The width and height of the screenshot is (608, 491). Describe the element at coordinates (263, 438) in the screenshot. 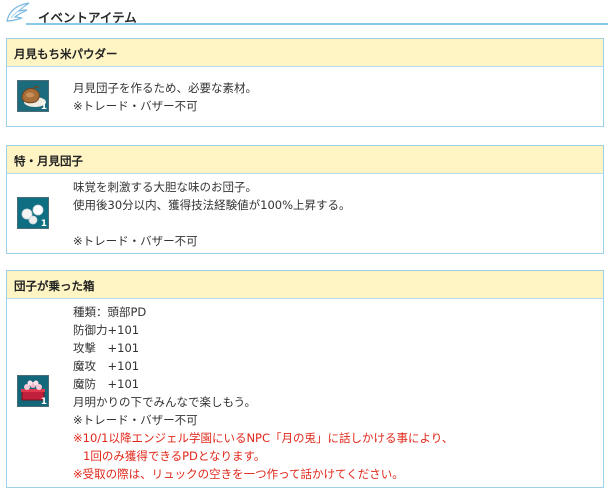

I see `acquisition-note: ※10/1以降エンジェル学園にいるNPC「月の兎」に話しかける事により、` at that location.